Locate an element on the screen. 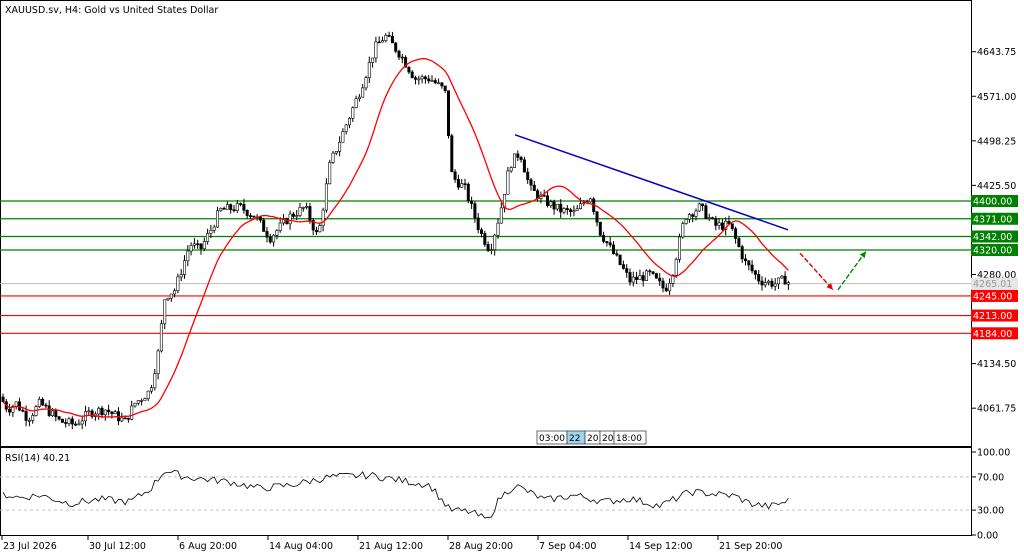 The width and height of the screenshot is (1024, 554). scroll-tab-label: 22 is located at coordinates (574, 439).